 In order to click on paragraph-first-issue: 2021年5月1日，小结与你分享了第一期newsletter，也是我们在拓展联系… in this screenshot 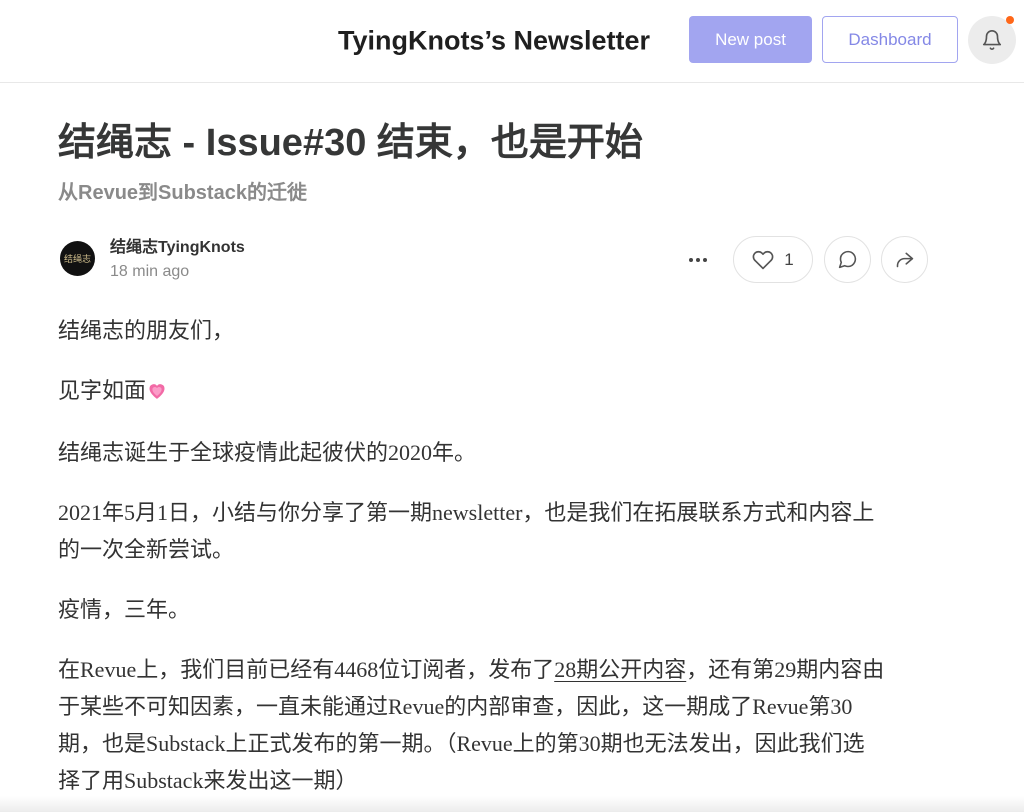, I will do `click(493, 531)`.